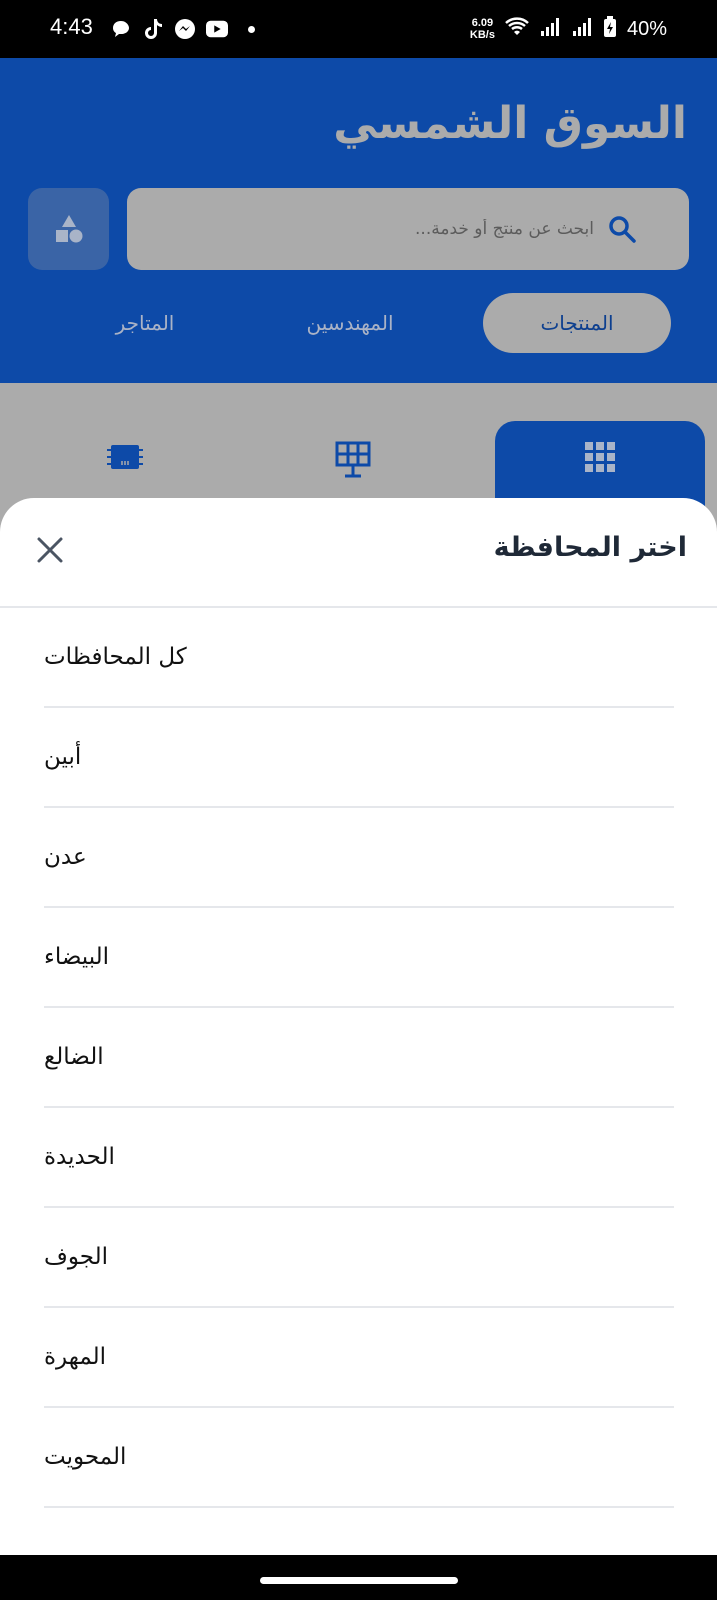 Image resolution: width=717 pixels, height=1600 pixels. What do you see at coordinates (482, 23) in the screenshot?
I see `speed-value: 6.09` at bounding box center [482, 23].